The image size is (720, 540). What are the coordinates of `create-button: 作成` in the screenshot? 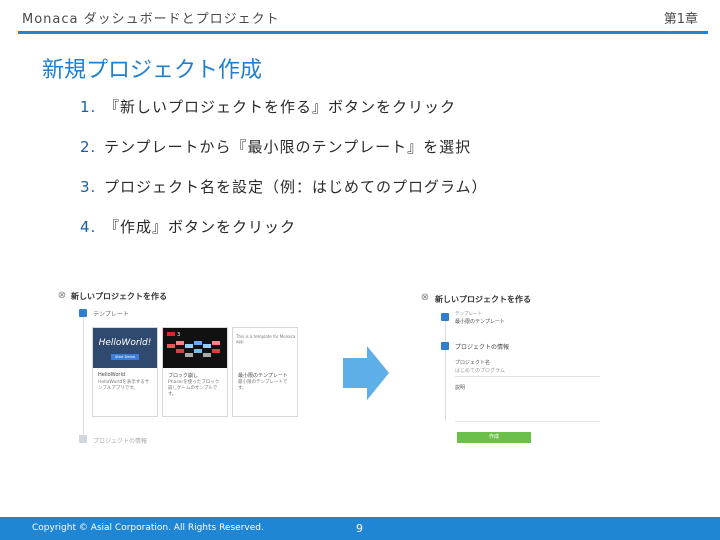 It's located at (494, 437).